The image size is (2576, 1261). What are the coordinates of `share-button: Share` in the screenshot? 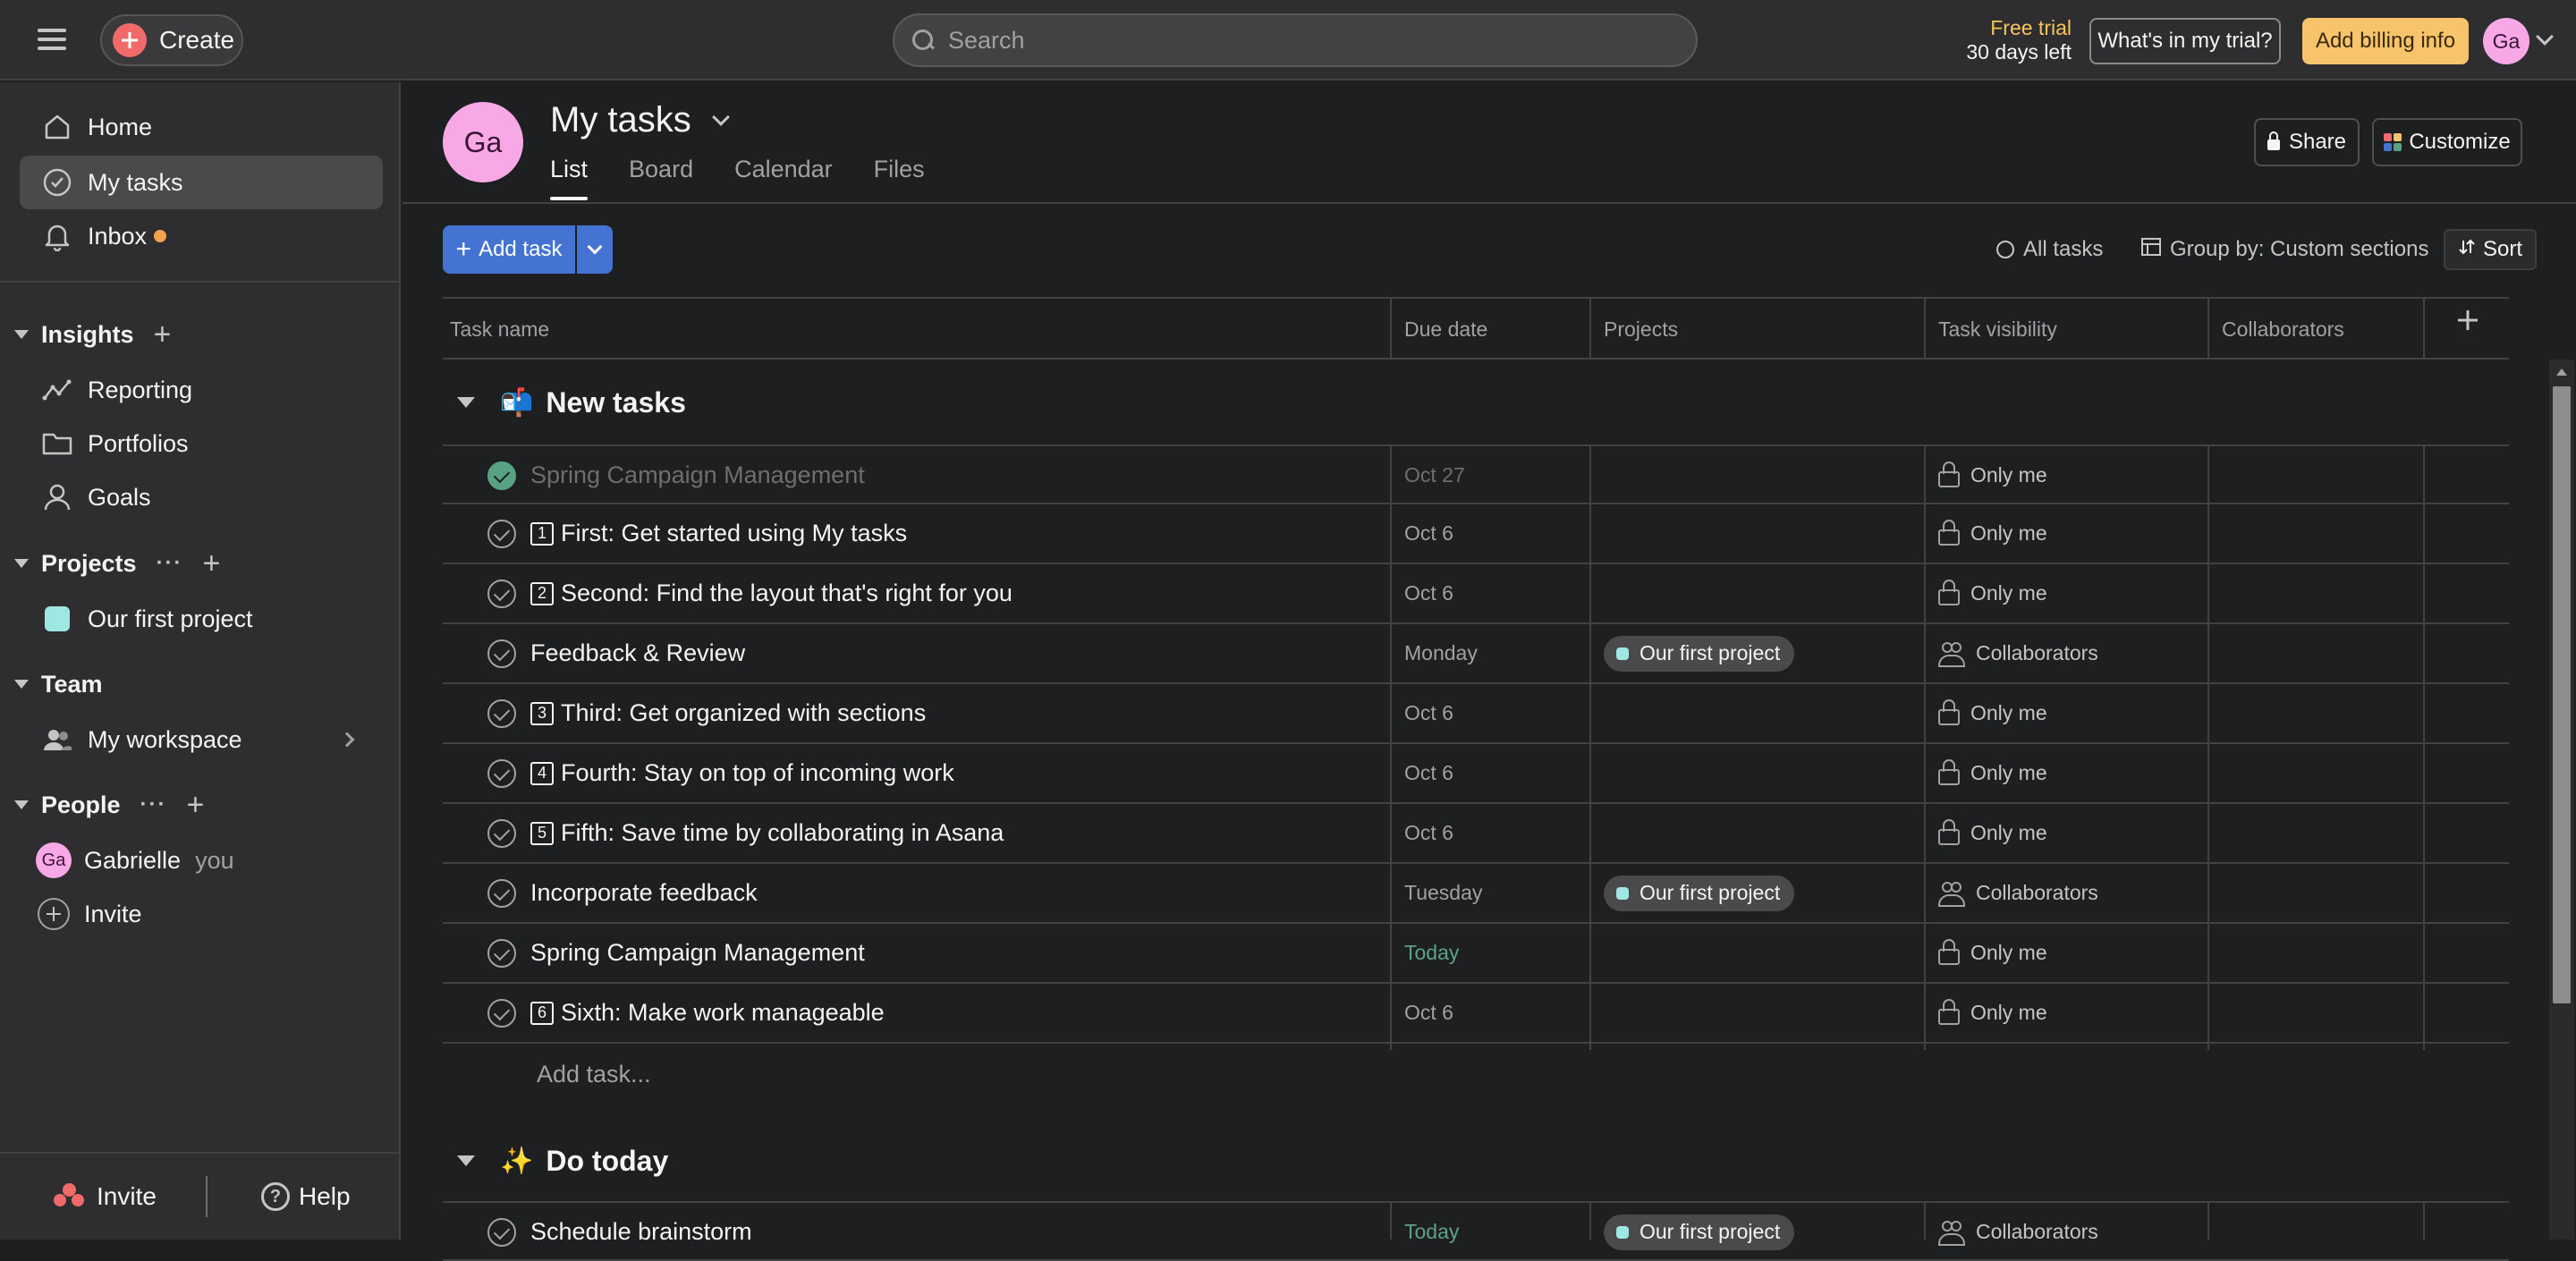 It's located at (2307, 142).